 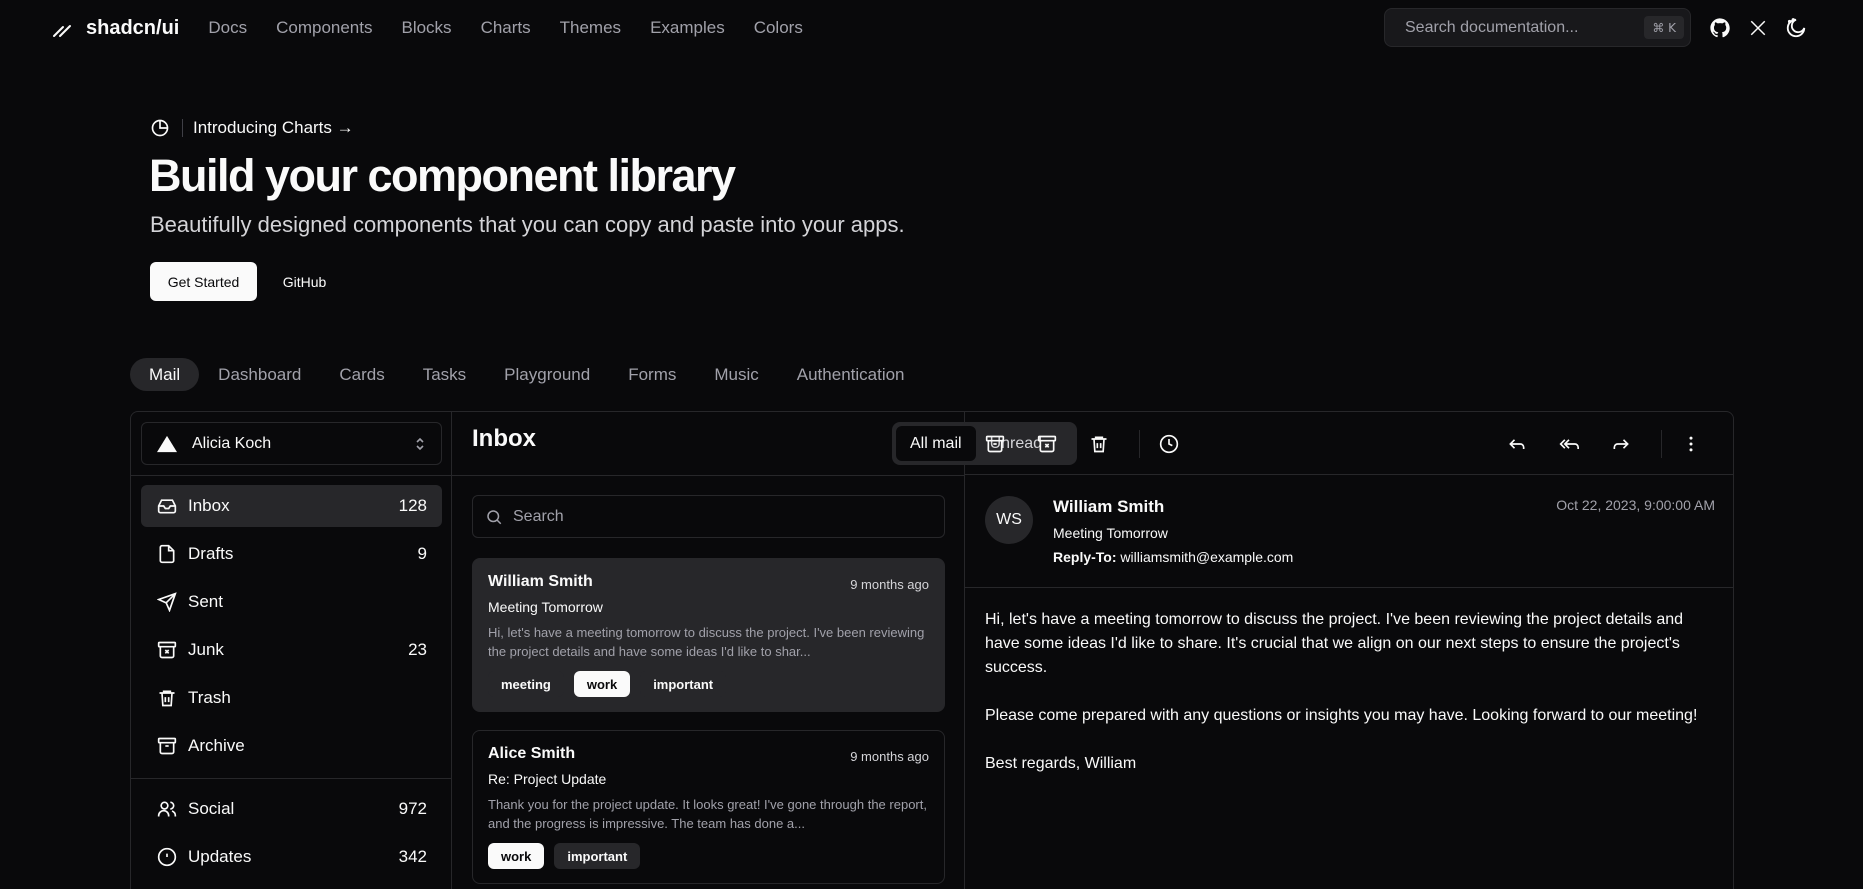 I want to click on sidebar-item-count: 9, so click(x=422, y=553).